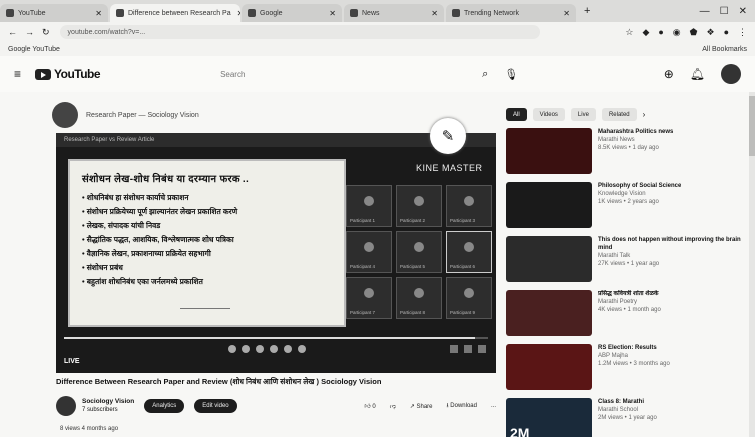 This screenshot has width=755, height=437. Describe the element at coordinates (89, 429) in the screenshot. I see `description-preview: 8 views 4 months ago` at that location.